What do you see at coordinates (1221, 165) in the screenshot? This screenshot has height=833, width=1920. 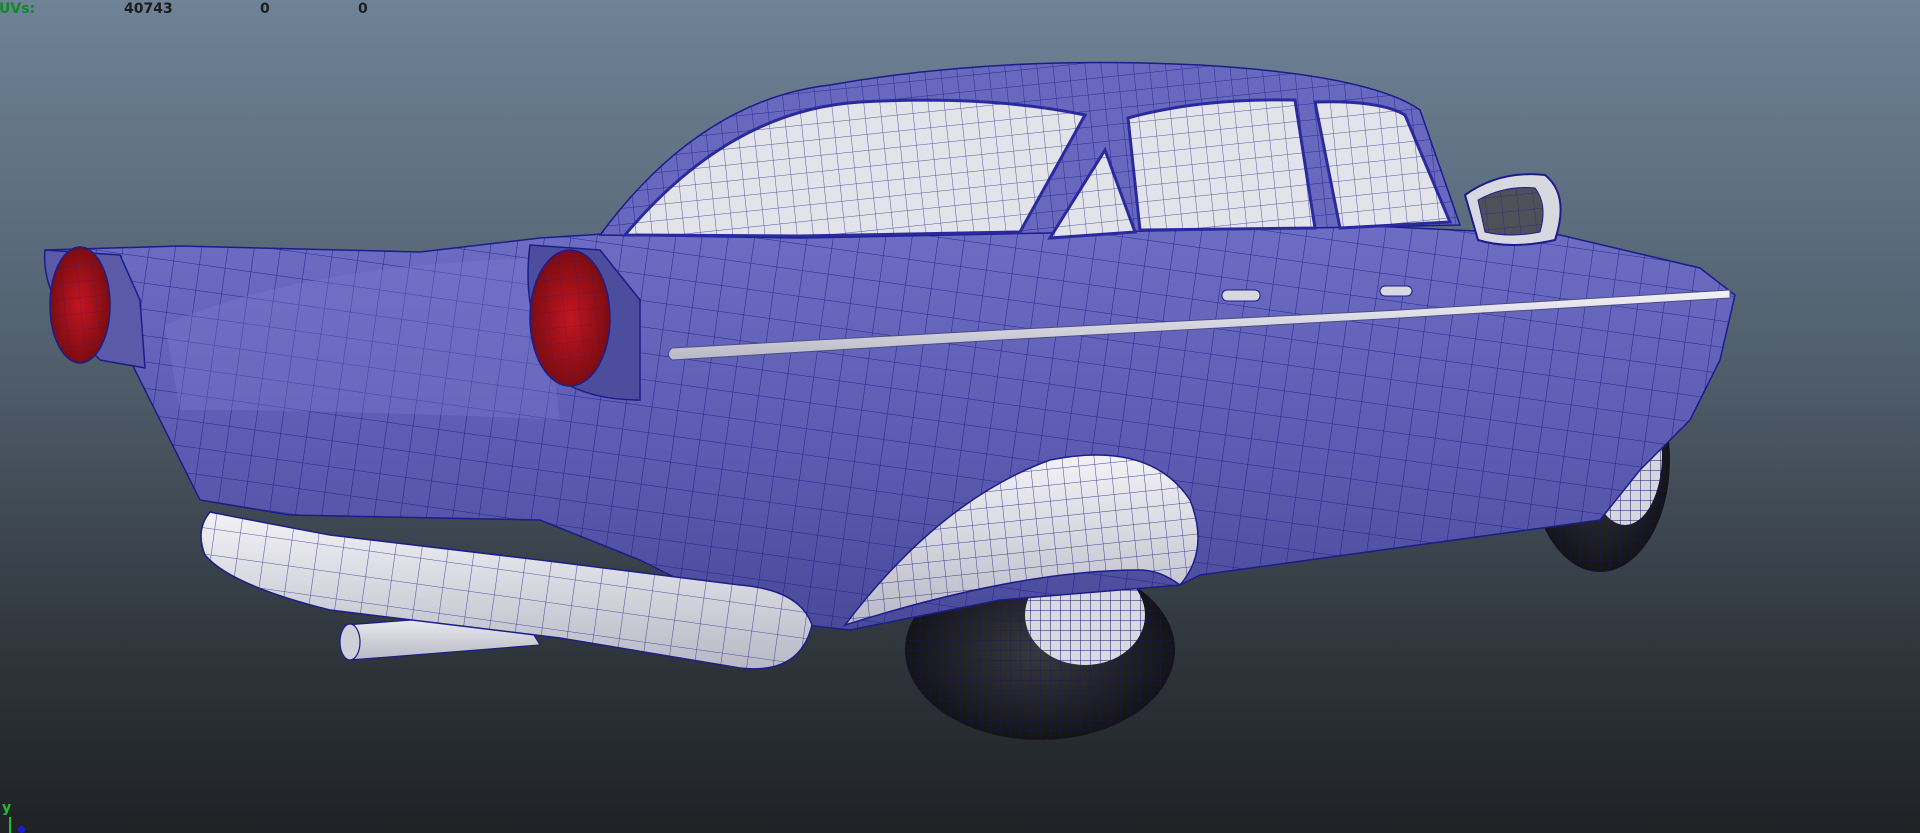 I see `side-window-rear` at bounding box center [1221, 165].